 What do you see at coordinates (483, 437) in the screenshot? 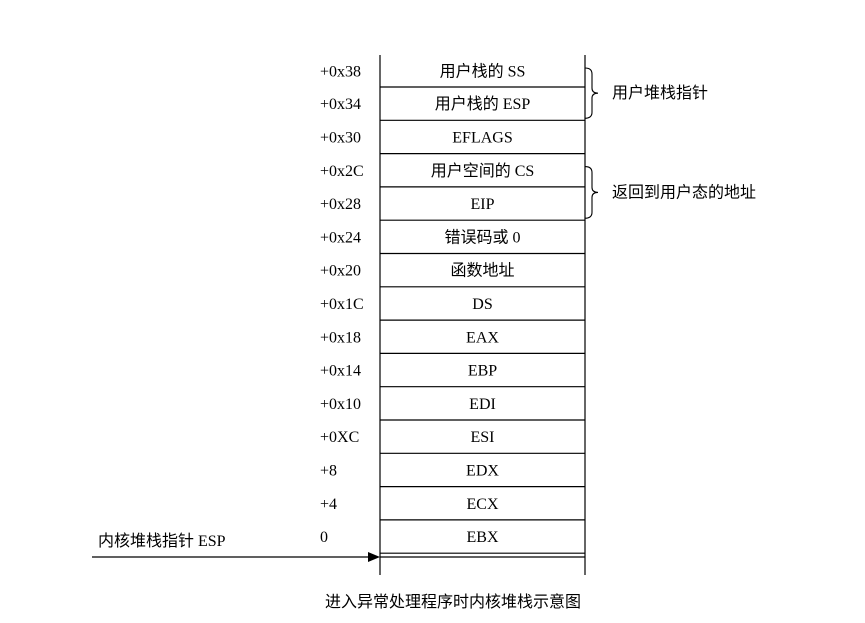
I see `stack-cell-label: ESI` at bounding box center [483, 437].